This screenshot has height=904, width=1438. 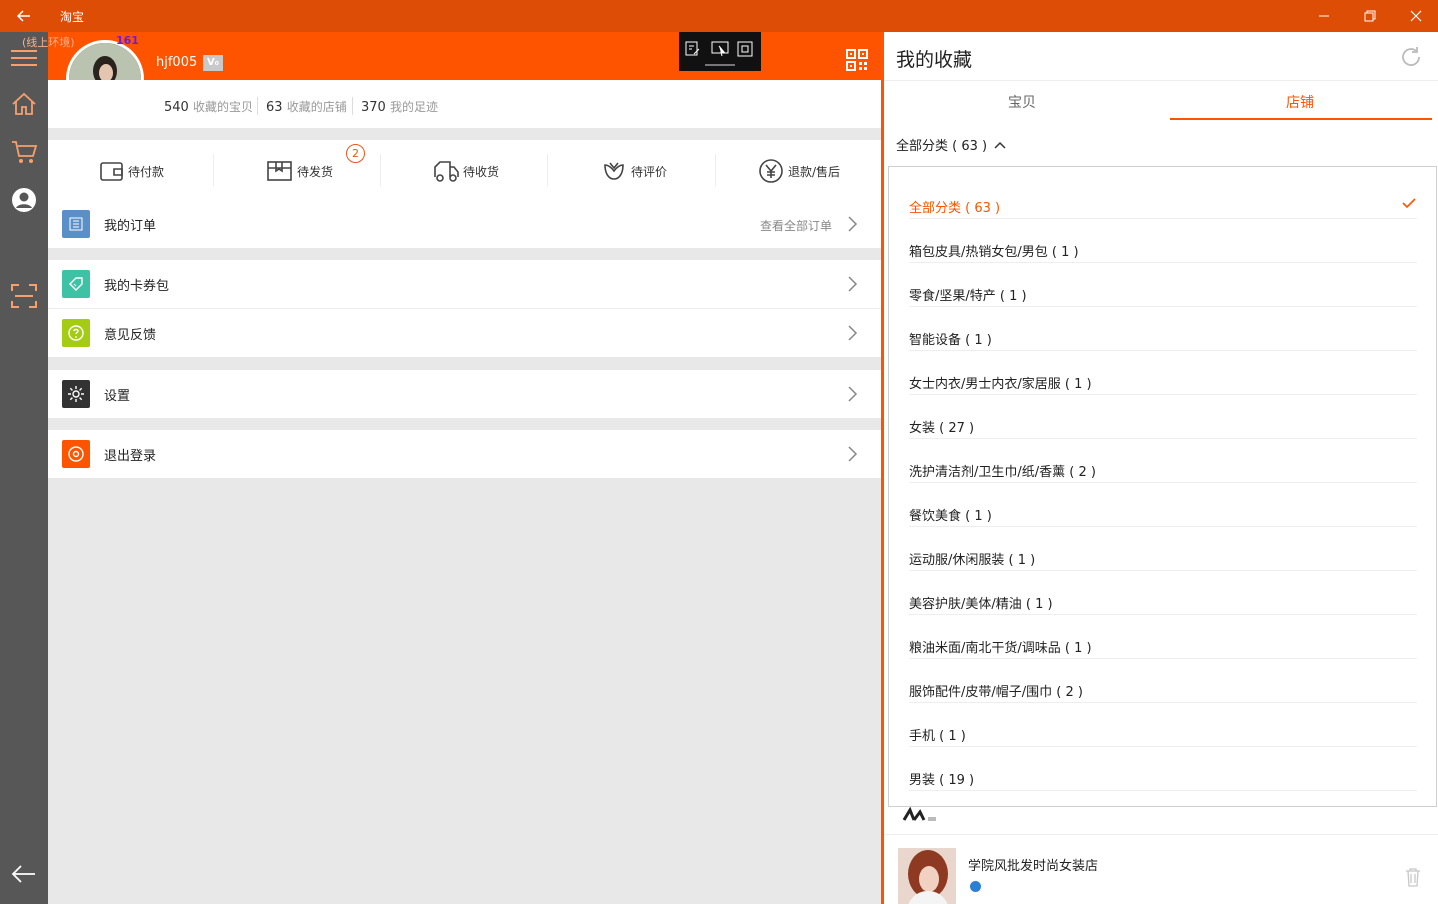 What do you see at coordinates (796, 225) in the screenshot?
I see `view-all-orders-link: 查看全部订单` at bounding box center [796, 225].